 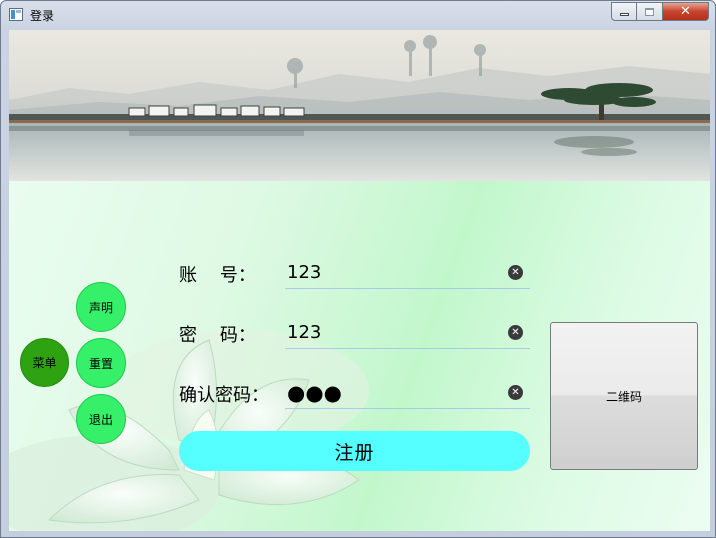 I want to click on maximize-icon, so click(x=649, y=11).